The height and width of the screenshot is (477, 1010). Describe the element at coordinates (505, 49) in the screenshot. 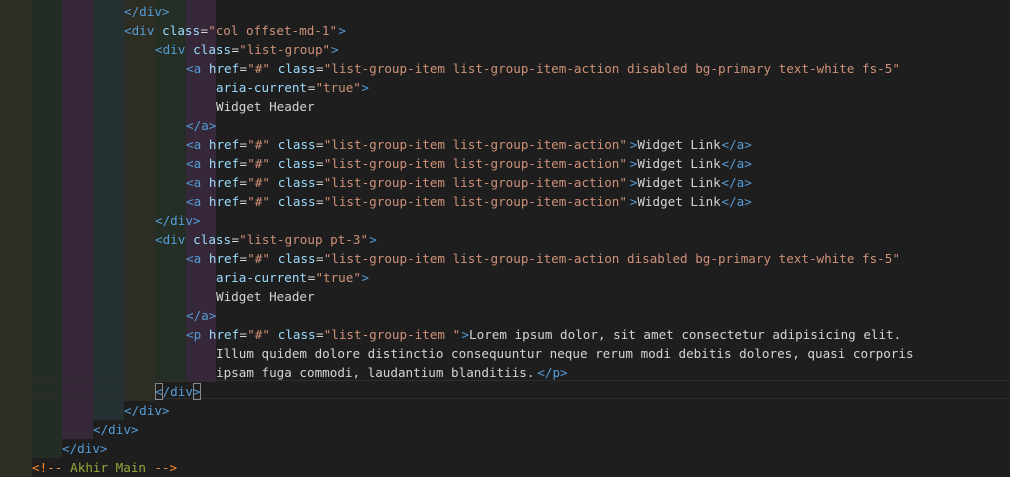

I see `code-line: <div class = "list-group" >` at that location.